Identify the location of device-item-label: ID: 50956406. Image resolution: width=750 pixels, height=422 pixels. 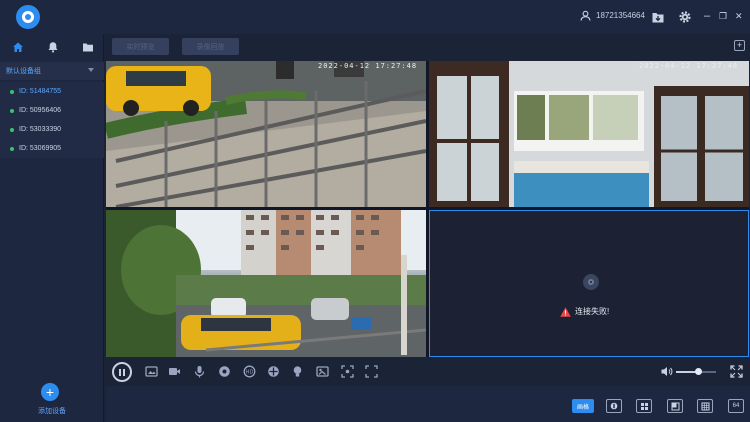
(40, 110).